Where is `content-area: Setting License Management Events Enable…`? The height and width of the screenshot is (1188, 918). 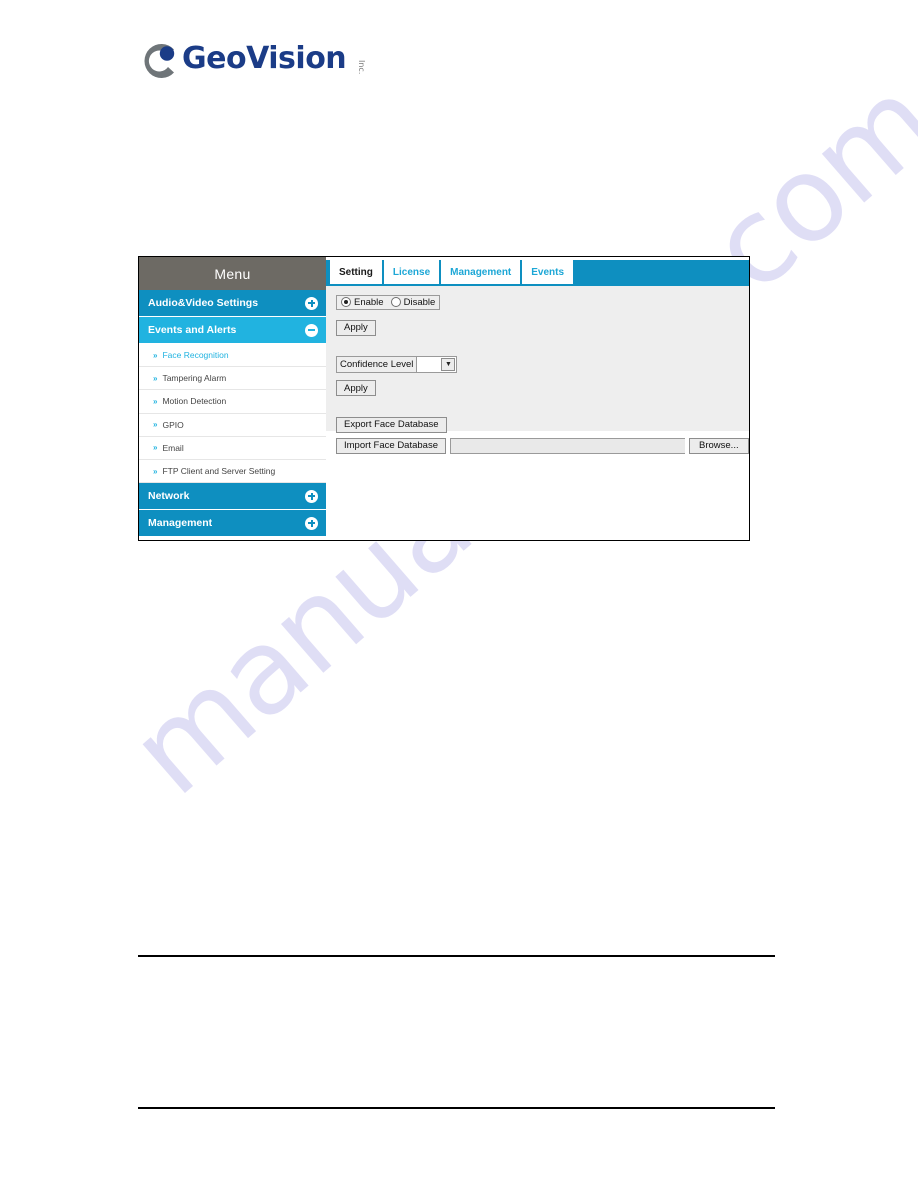 content-area: Setting License Management Events Enable… is located at coordinates (537, 398).